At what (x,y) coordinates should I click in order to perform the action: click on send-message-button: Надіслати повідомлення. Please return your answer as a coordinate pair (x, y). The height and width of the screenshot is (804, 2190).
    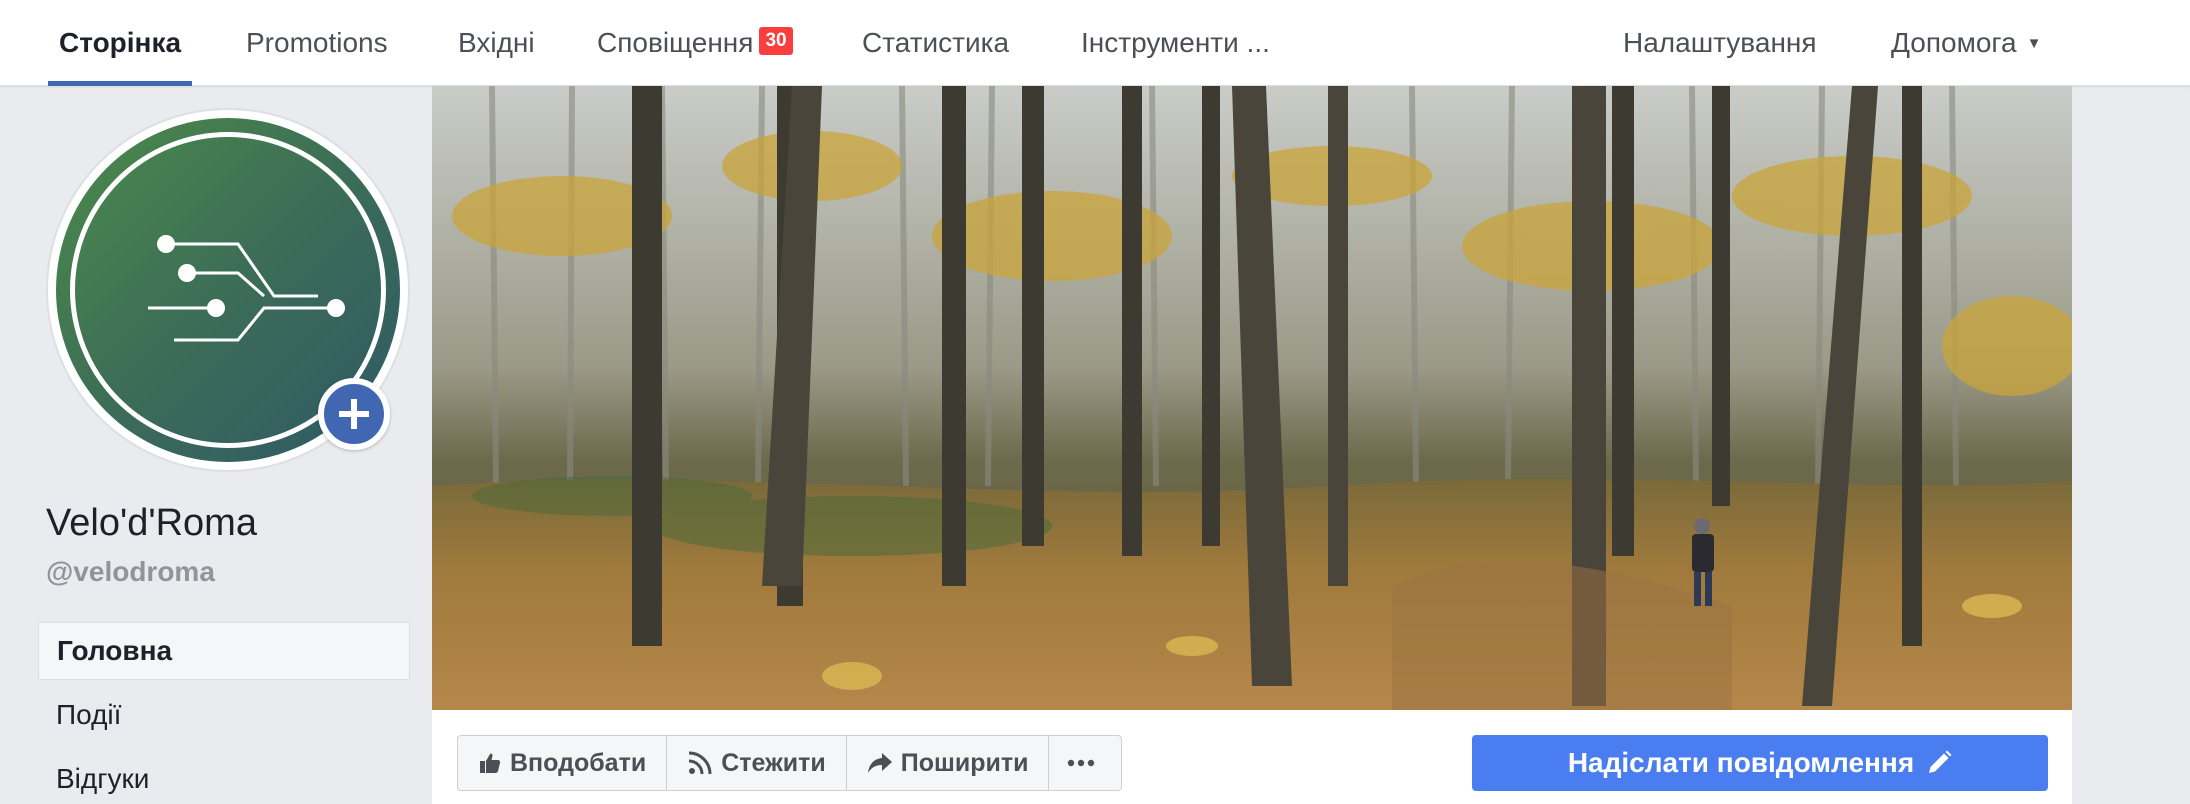
    Looking at the image, I should click on (1760, 763).